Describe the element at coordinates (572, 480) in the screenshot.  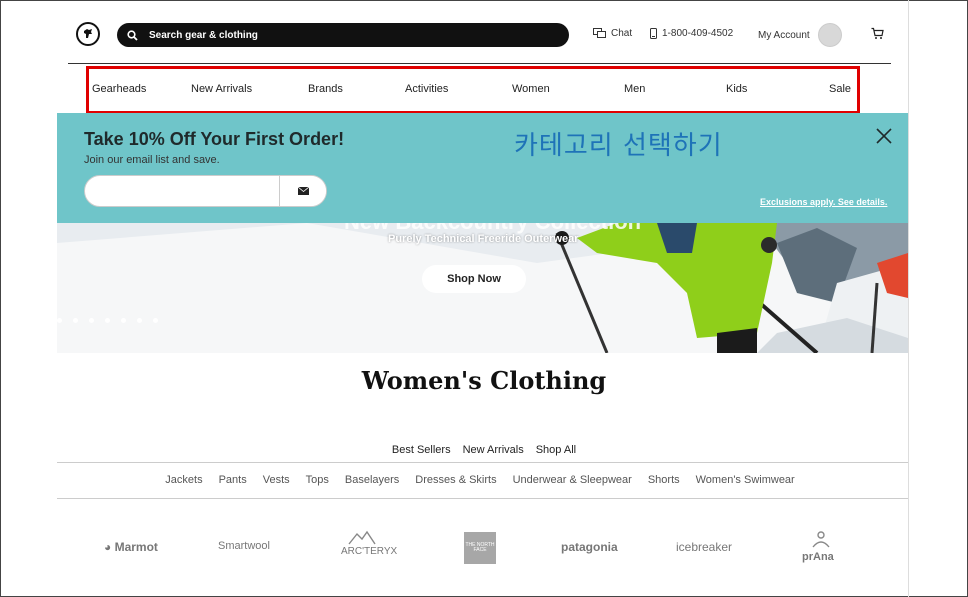
I see `category-underwear-sleepwear: Underwear & Sleepwear` at that location.